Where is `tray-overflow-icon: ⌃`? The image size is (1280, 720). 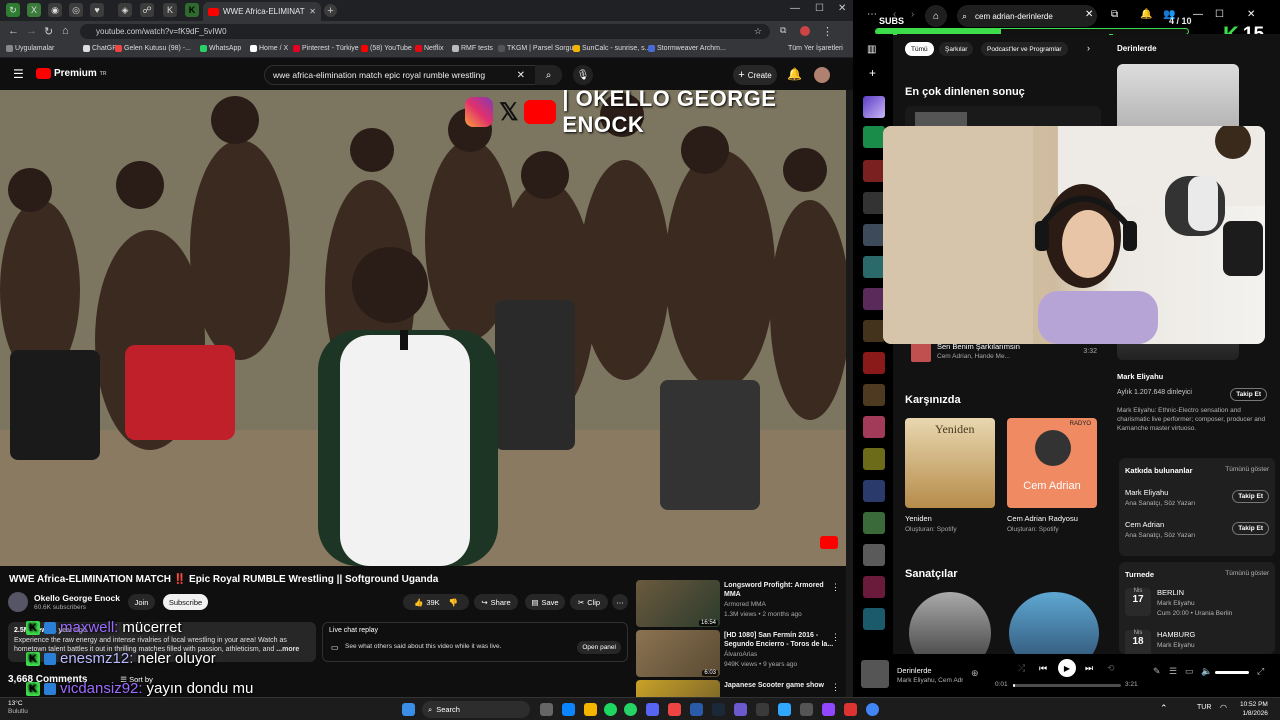 tray-overflow-icon: ⌃ is located at coordinates (1164, 708).